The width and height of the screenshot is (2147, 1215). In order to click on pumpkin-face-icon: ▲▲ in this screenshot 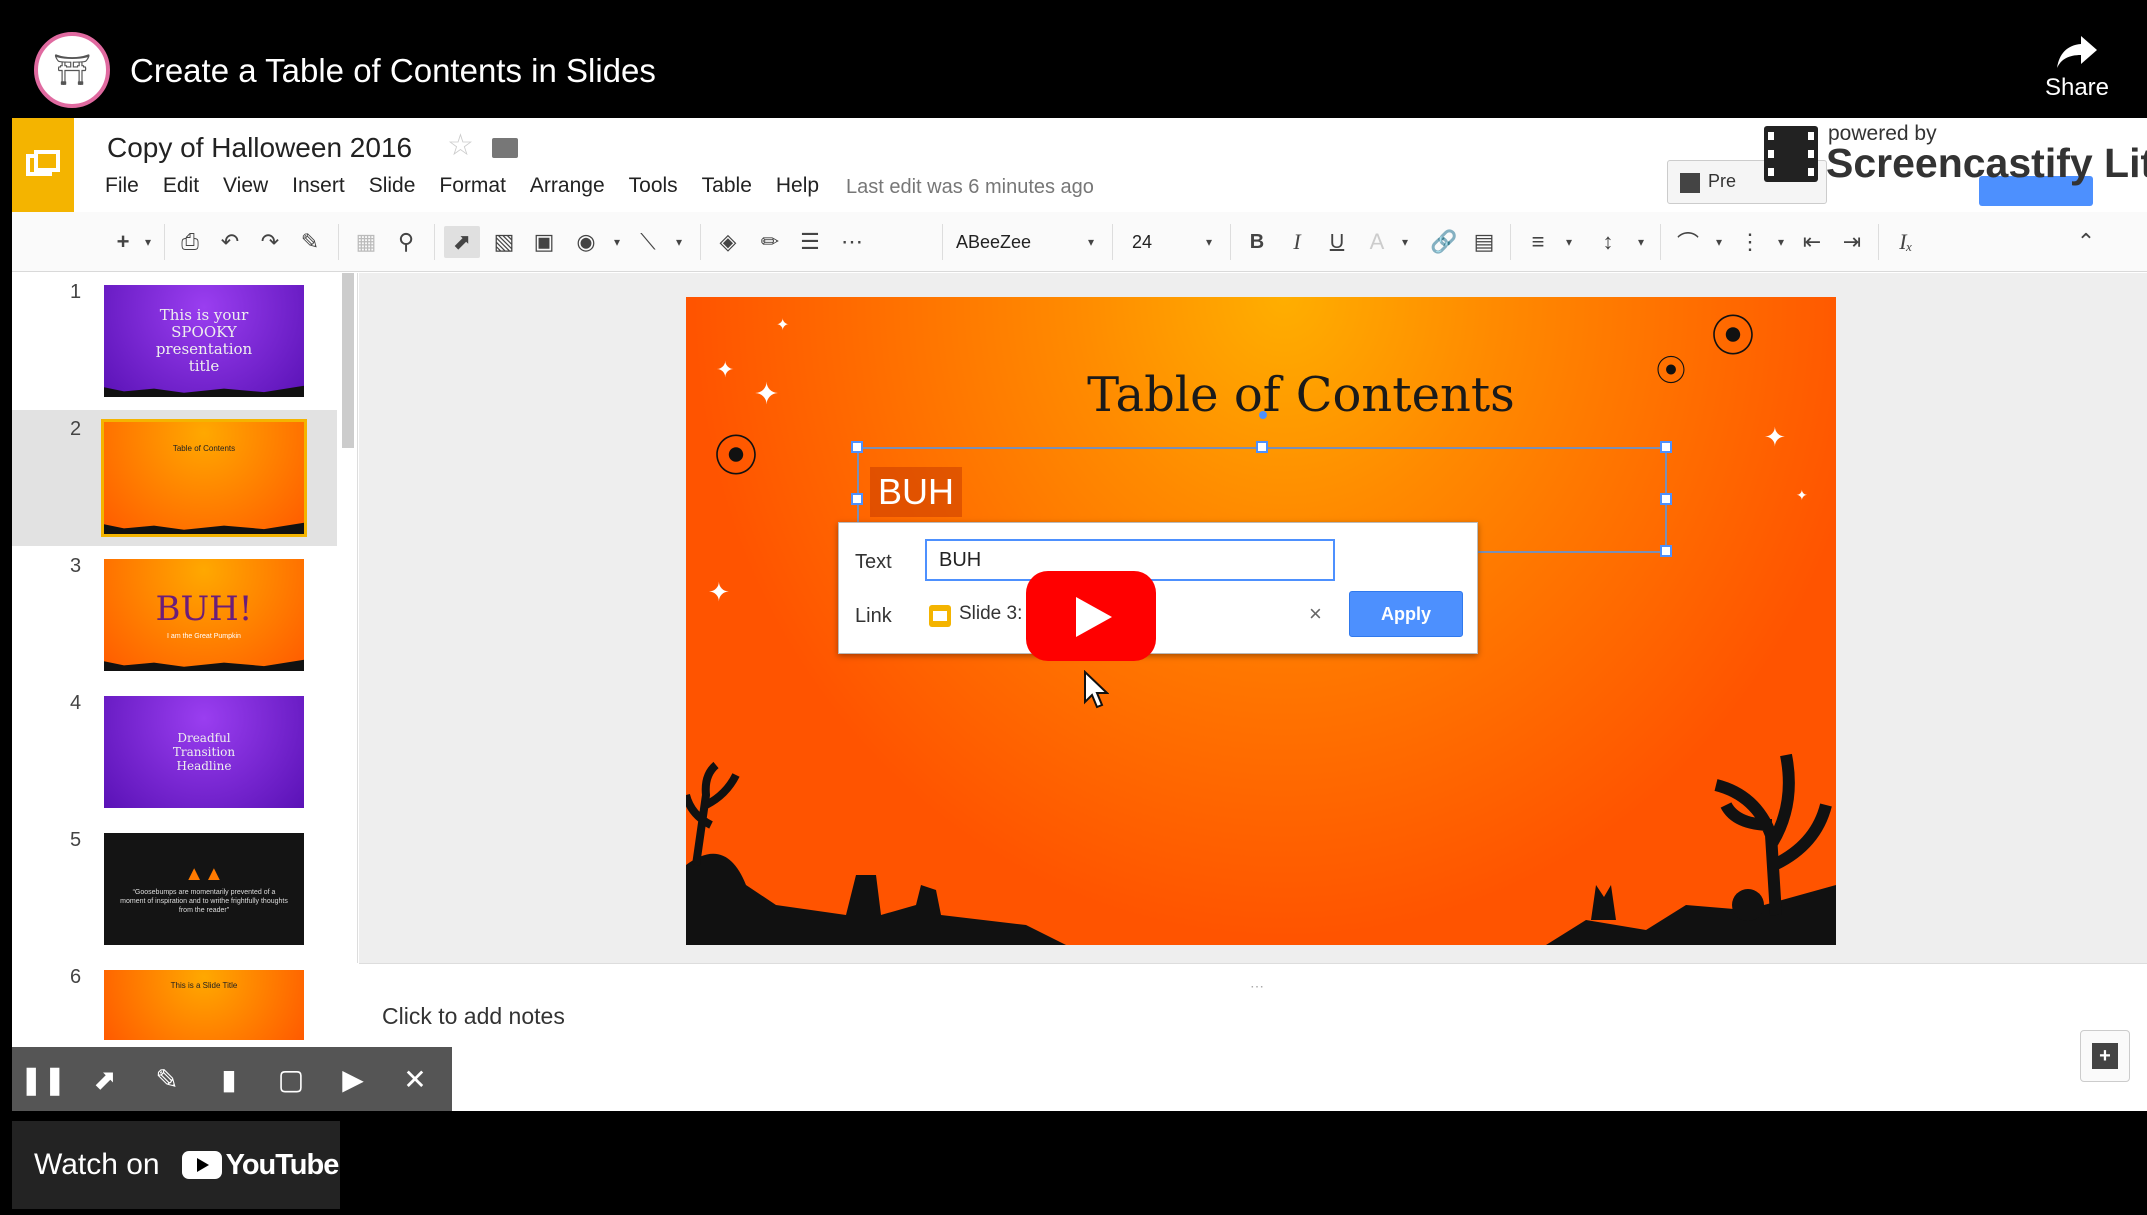, I will do `click(204, 874)`.